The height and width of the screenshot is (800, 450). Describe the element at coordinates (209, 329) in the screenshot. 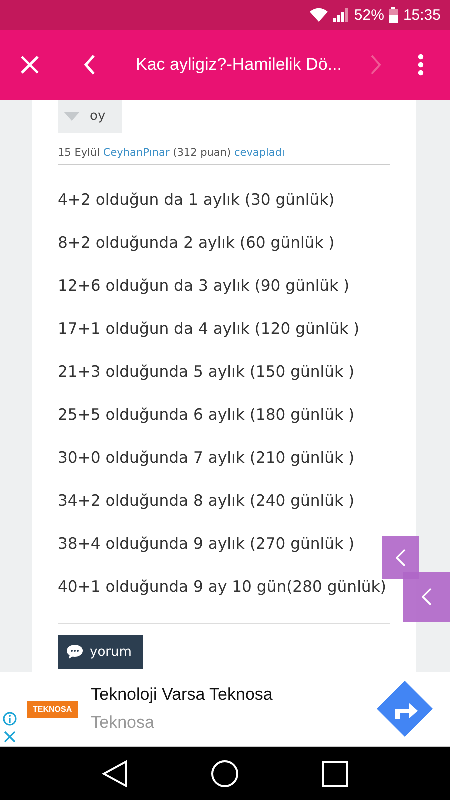

I see `answer-line: 17+1 olduğun da 4 aylık (120 günlük )` at that location.